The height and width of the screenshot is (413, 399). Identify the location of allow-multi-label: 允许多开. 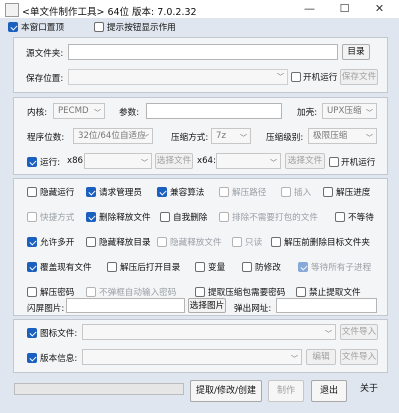
(57, 243).